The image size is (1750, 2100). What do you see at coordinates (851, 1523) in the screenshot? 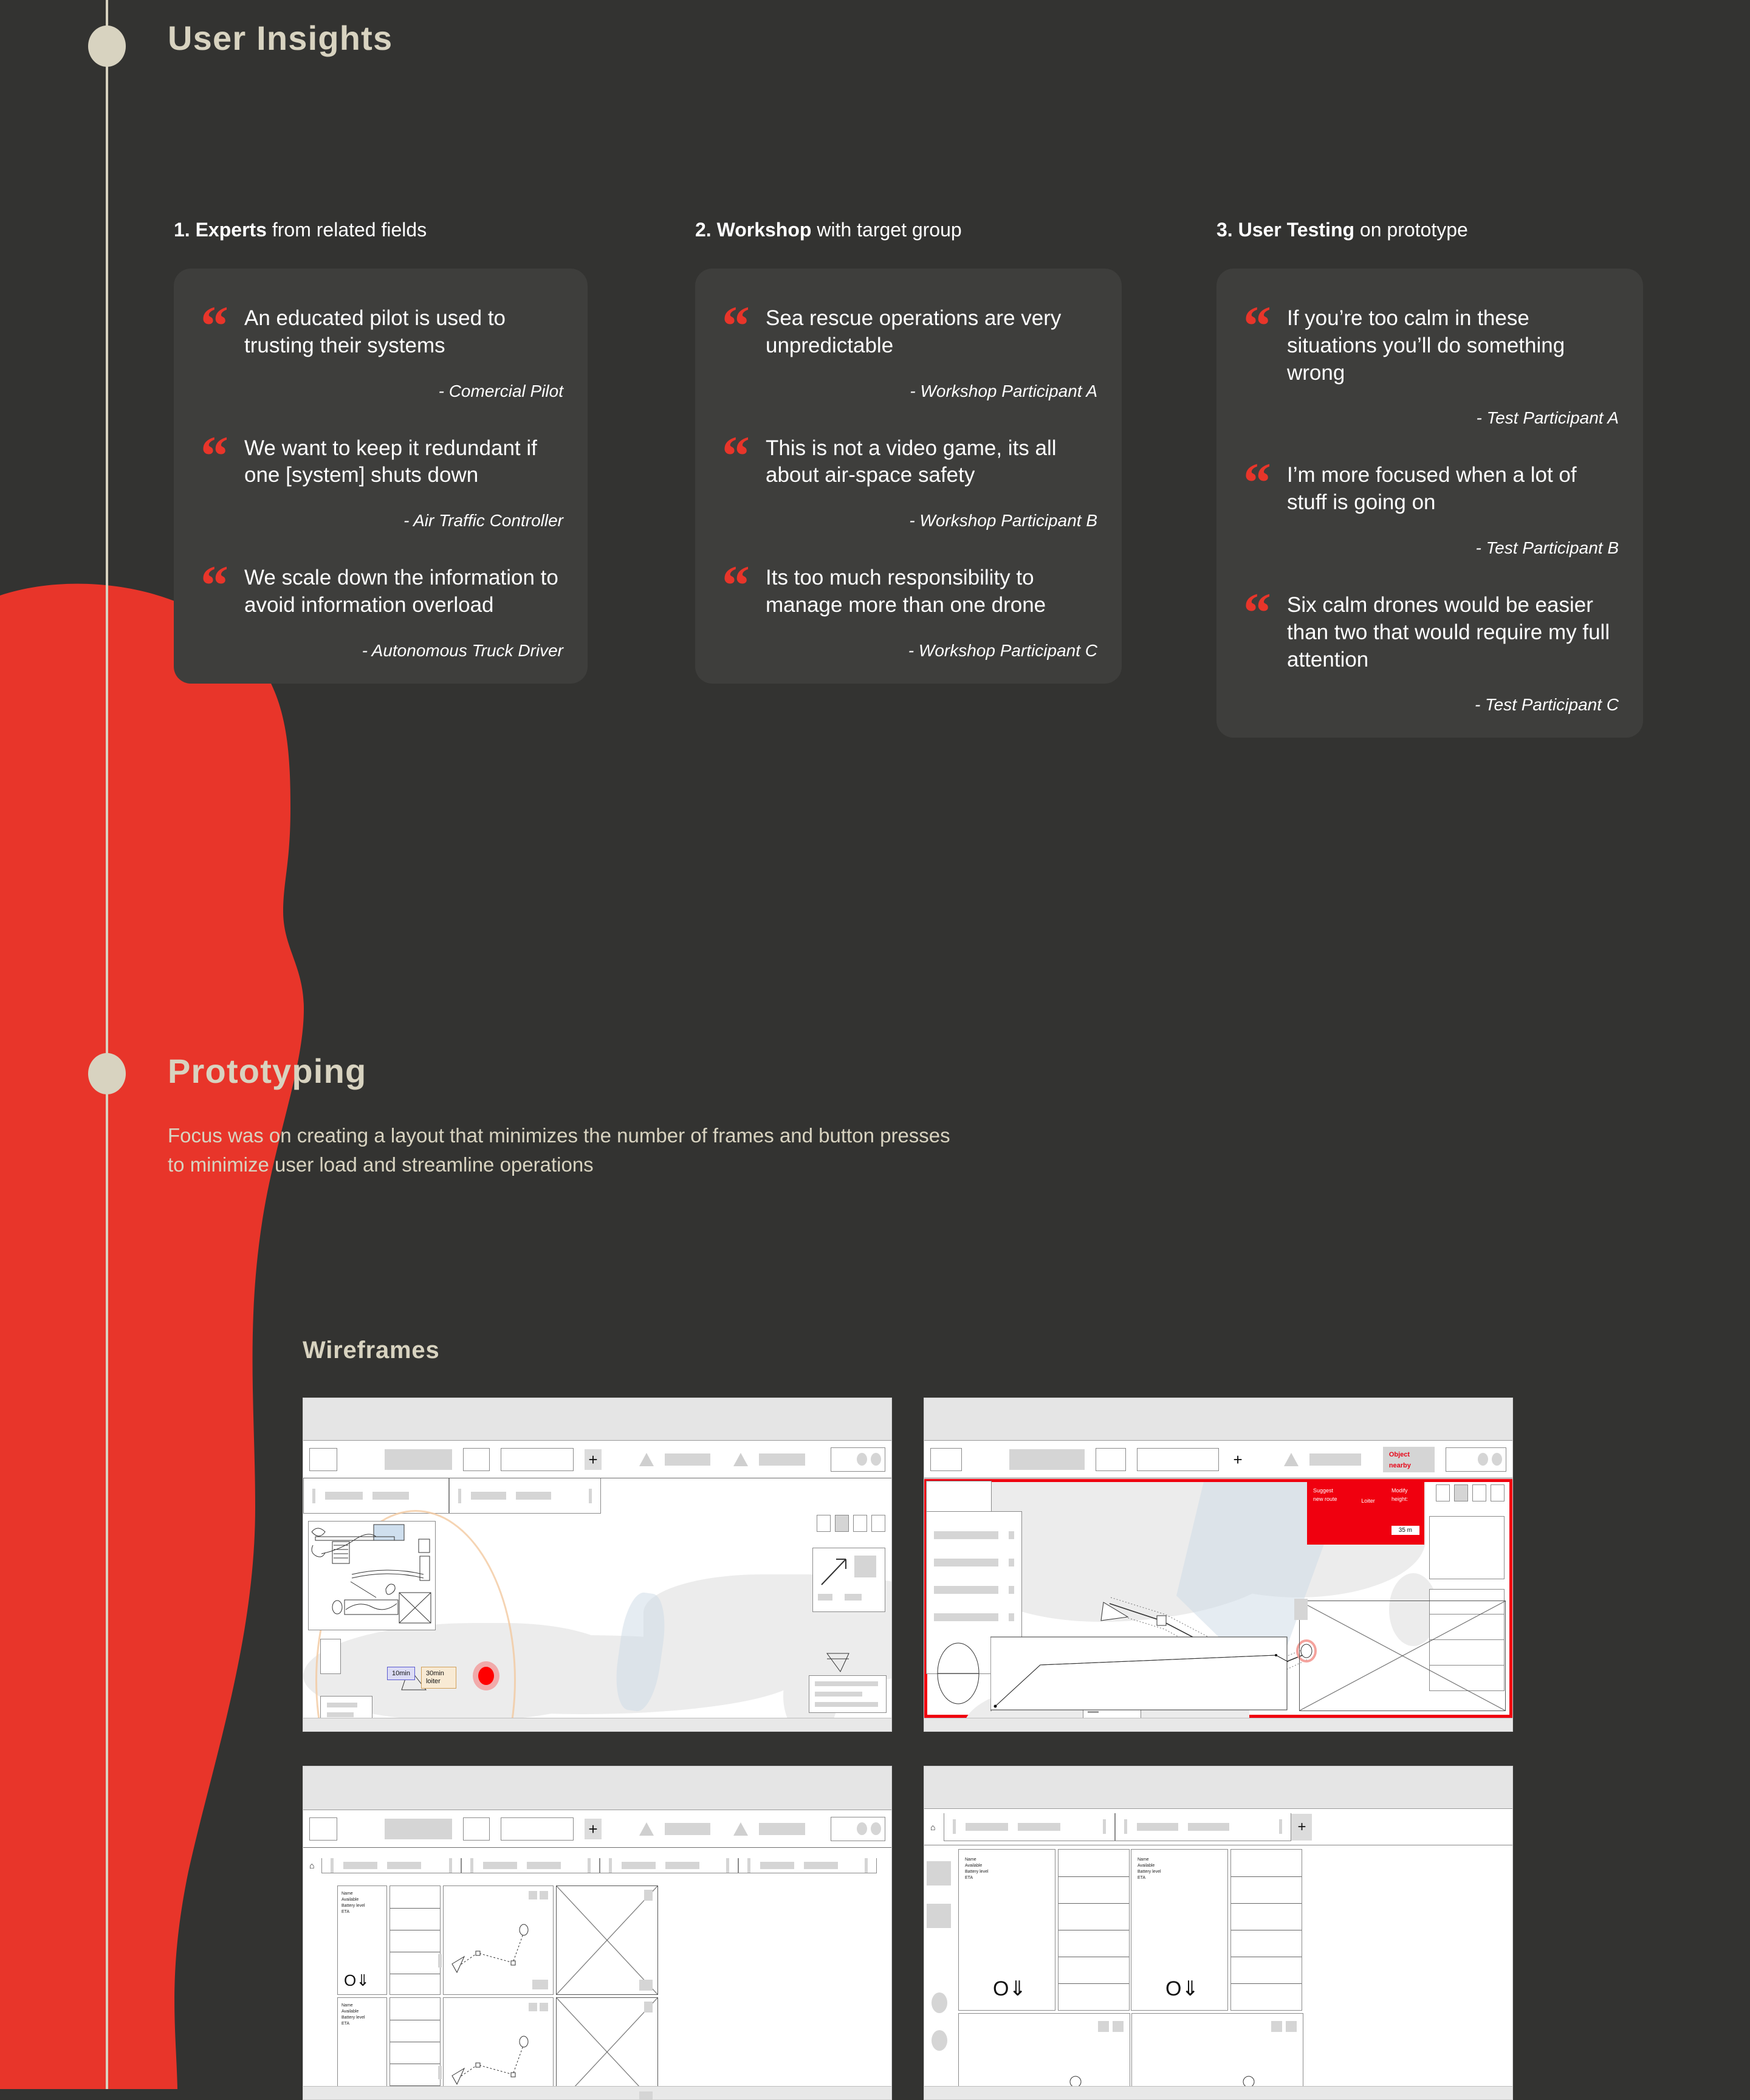
I see `map-mode-toggle-group` at bounding box center [851, 1523].